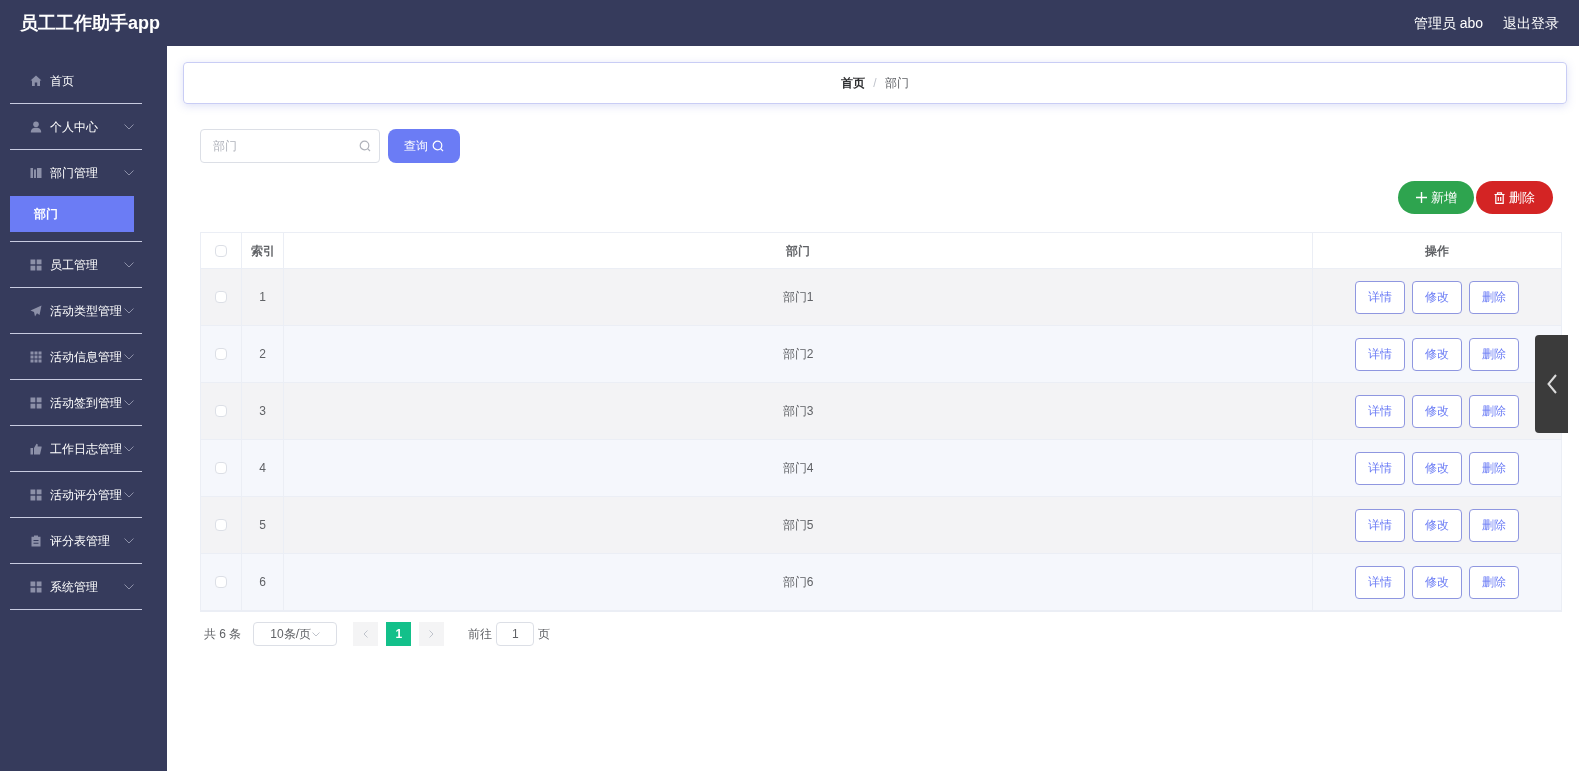 The width and height of the screenshot is (1579, 771). What do you see at coordinates (76, 311) in the screenshot?
I see `menu-item: 活动类型管理` at bounding box center [76, 311].